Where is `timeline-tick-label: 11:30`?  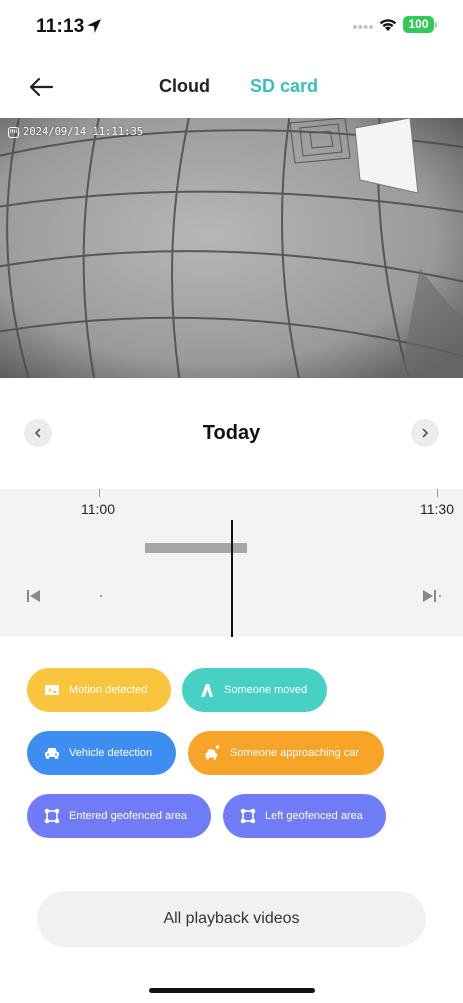 timeline-tick-label: 11:30 is located at coordinates (437, 509).